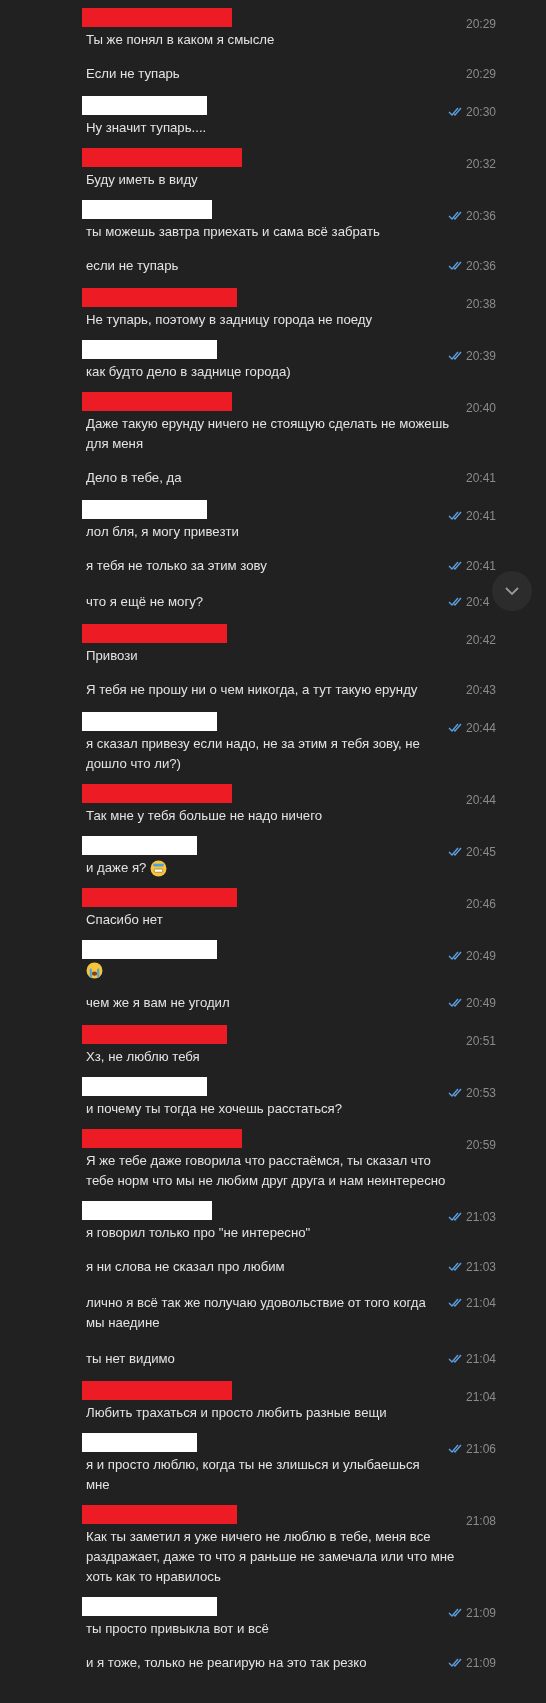 This screenshot has width=546, height=1703. What do you see at coordinates (133, 74) in the screenshot?
I see `message-text: Если не тупарь` at bounding box center [133, 74].